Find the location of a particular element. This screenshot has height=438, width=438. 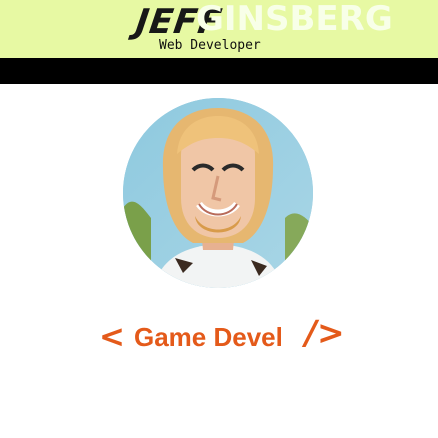

nav-bar is located at coordinates (219, 71).